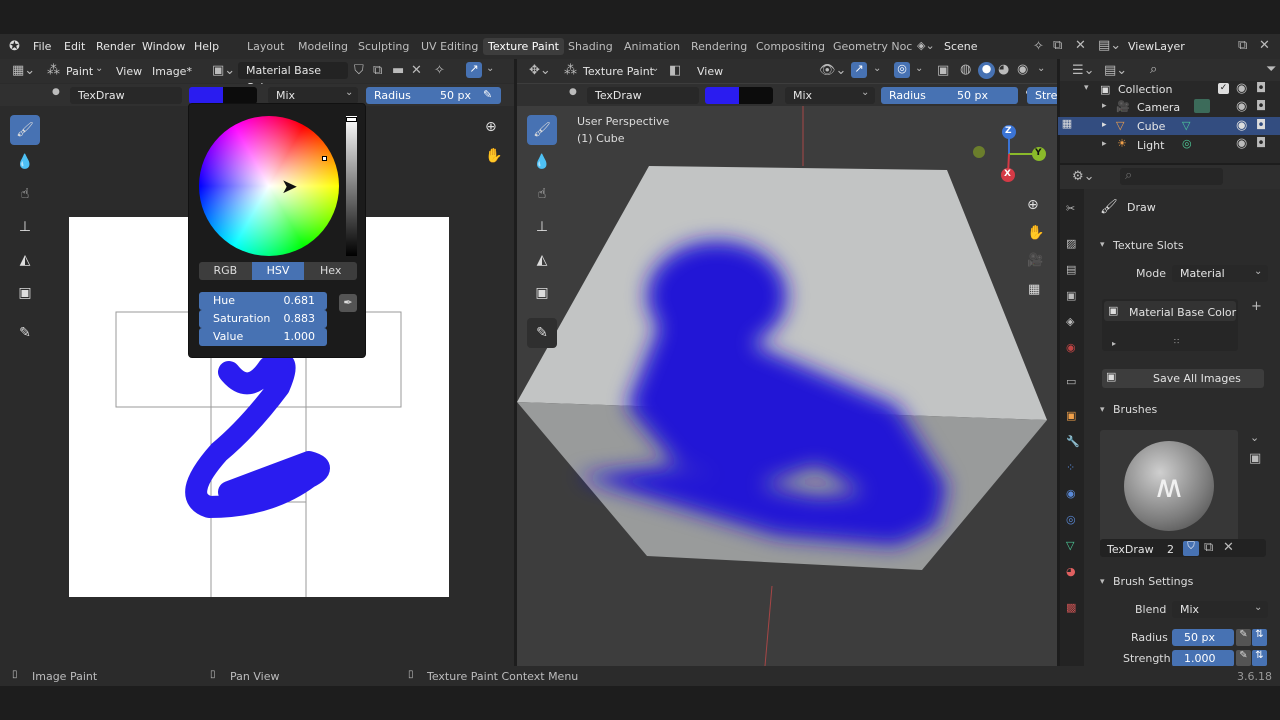 The height and width of the screenshot is (720, 1280). Describe the element at coordinates (265, 46) in the screenshot. I see `tab-layout: Layout` at that location.